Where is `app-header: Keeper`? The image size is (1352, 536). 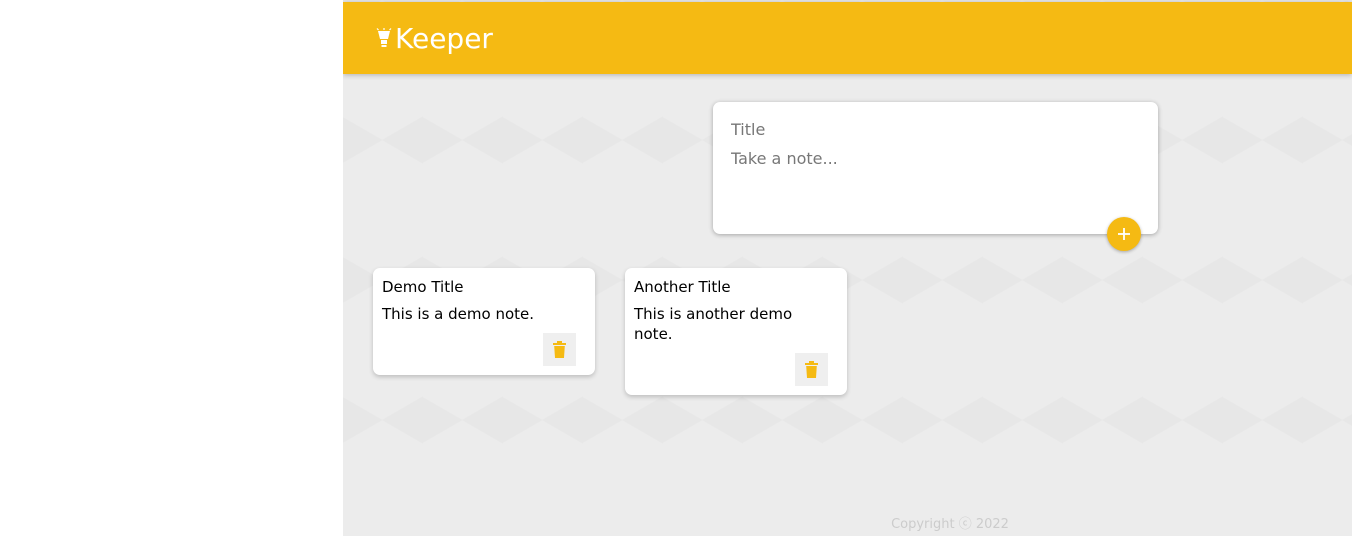
app-header: Keeper is located at coordinates (847, 38).